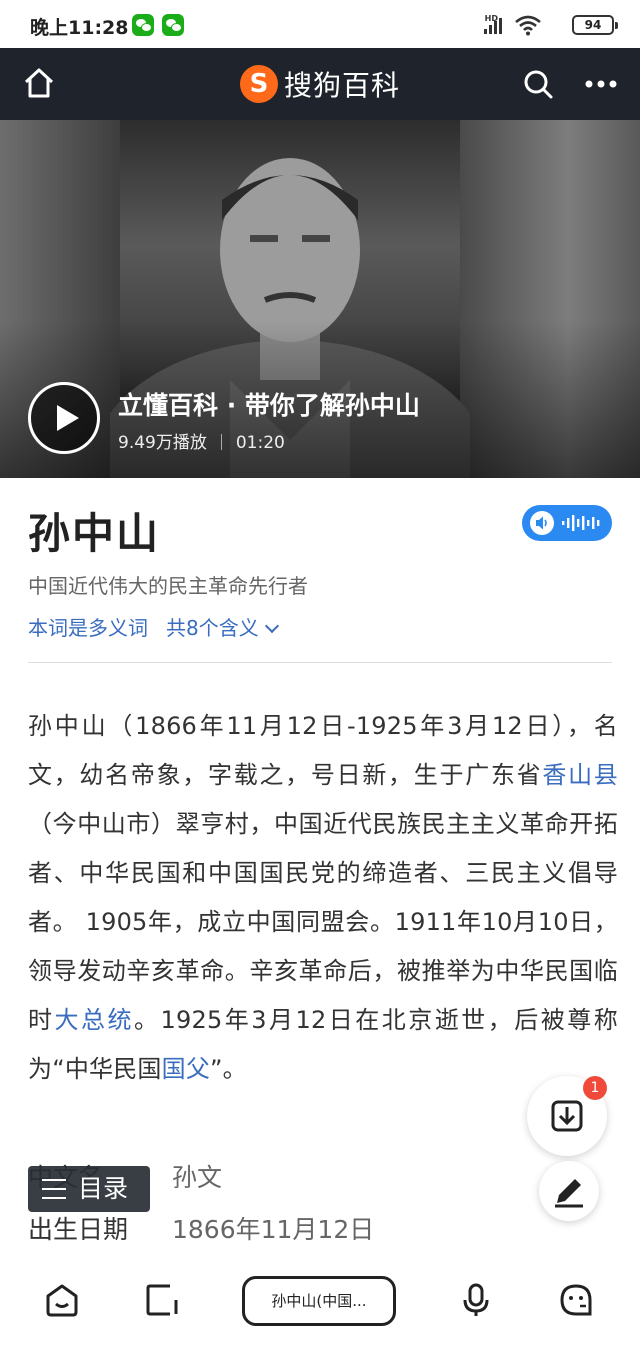 The height and width of the screenshot is (1351, 640). What do you see at coordinates (94, 533) in the screenshot?
I see `page-title: 孙中山` at bounding box center [94, 533].